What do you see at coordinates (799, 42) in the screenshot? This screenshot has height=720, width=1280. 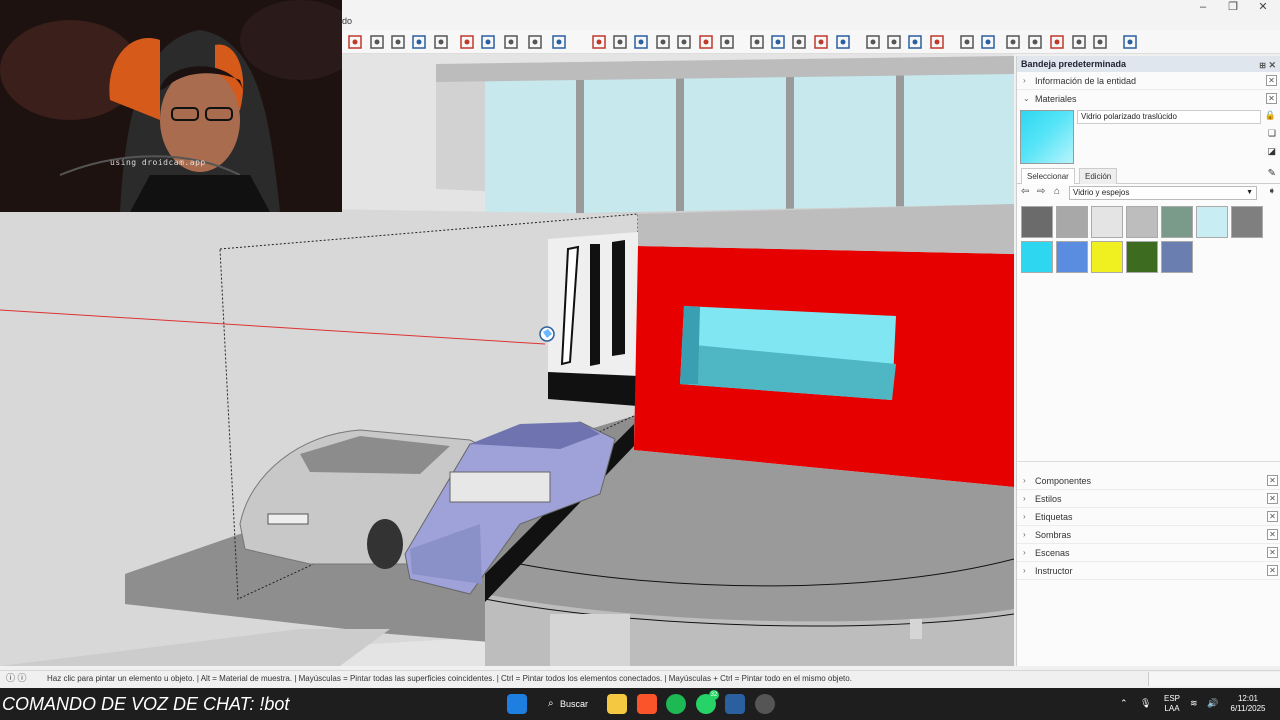 I see `section-cut-icon` at bounding box center [799, 42].